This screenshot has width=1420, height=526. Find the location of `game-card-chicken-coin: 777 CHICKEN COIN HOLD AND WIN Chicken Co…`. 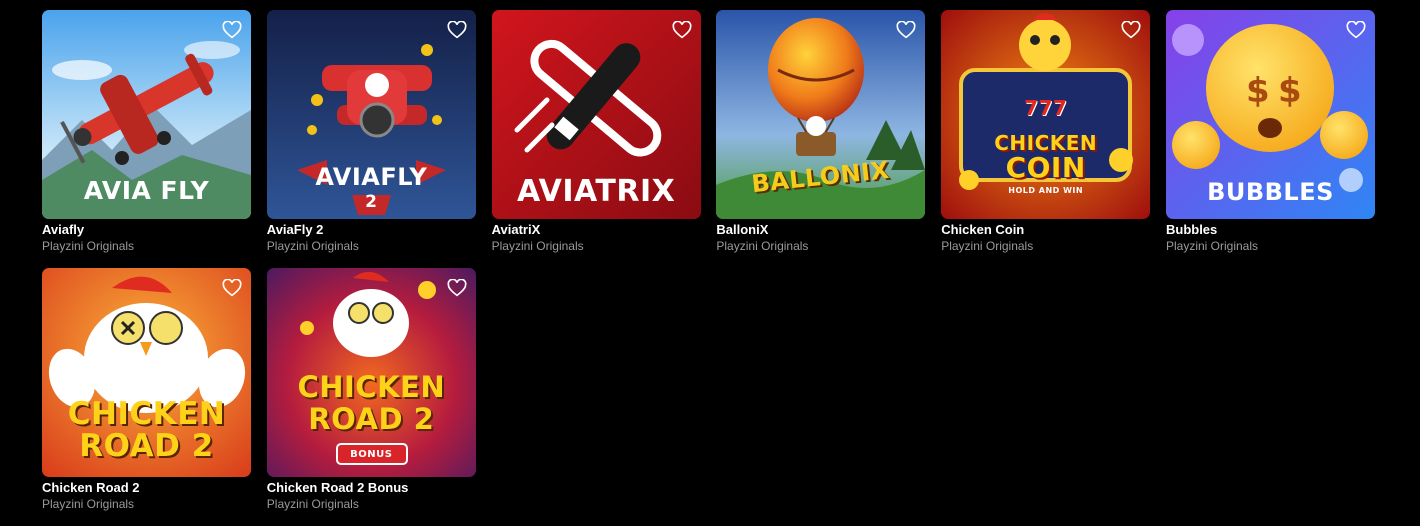

game-card-chicken-coin: 777 CHICKEN COIN HOLD AND WIN Chicken Co… is located at coordinates (1046, 139).